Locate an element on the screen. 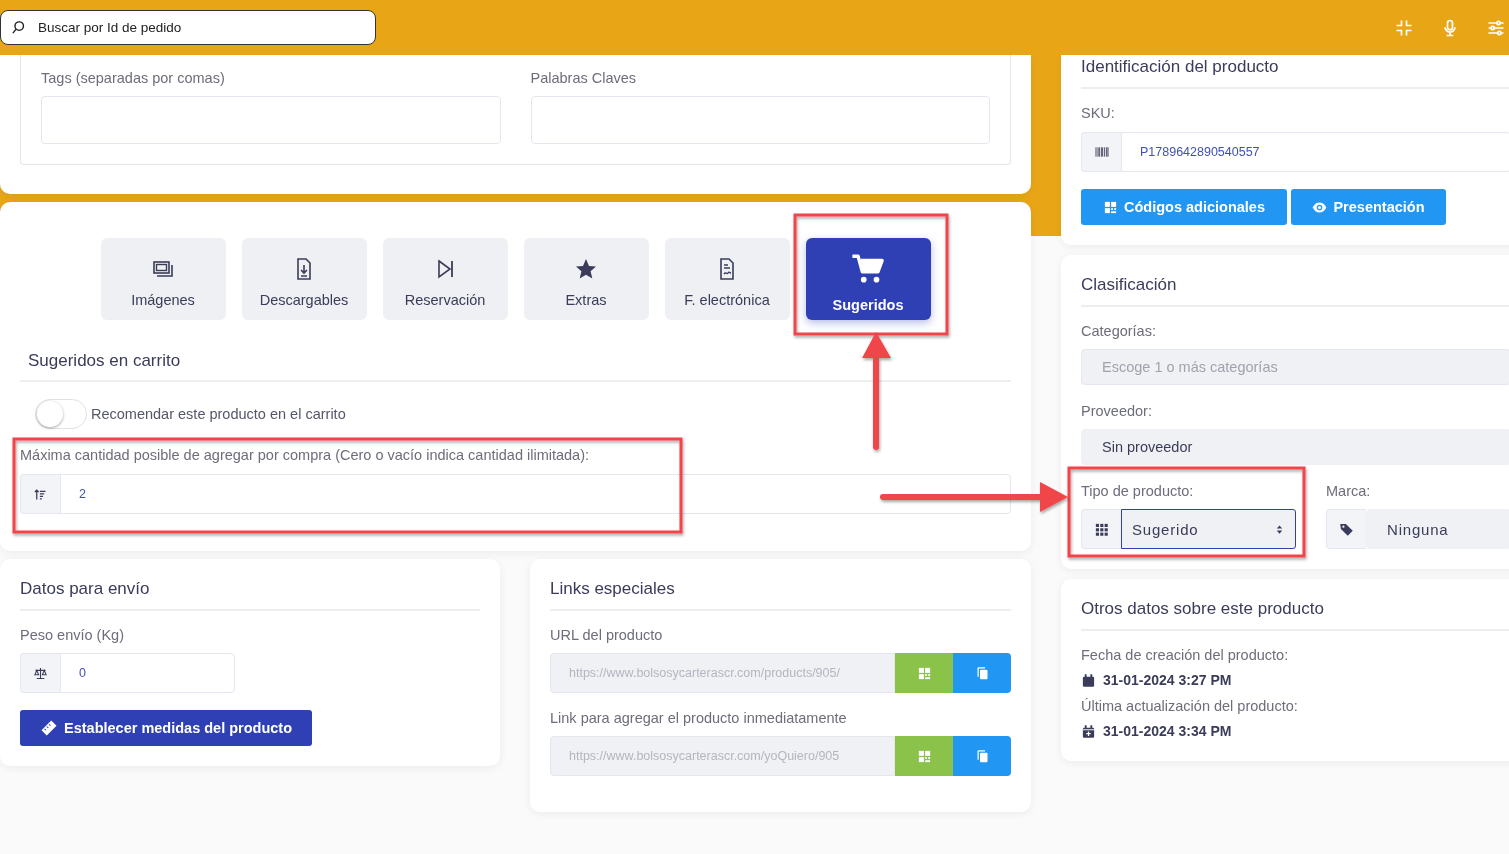  card-title: Datos para envío is located at coordinates (250, 595).